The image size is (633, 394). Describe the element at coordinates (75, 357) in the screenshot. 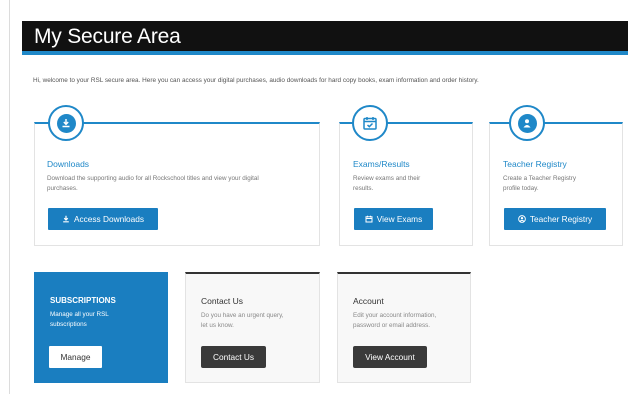

I see `manage-button: Manage` at that location.